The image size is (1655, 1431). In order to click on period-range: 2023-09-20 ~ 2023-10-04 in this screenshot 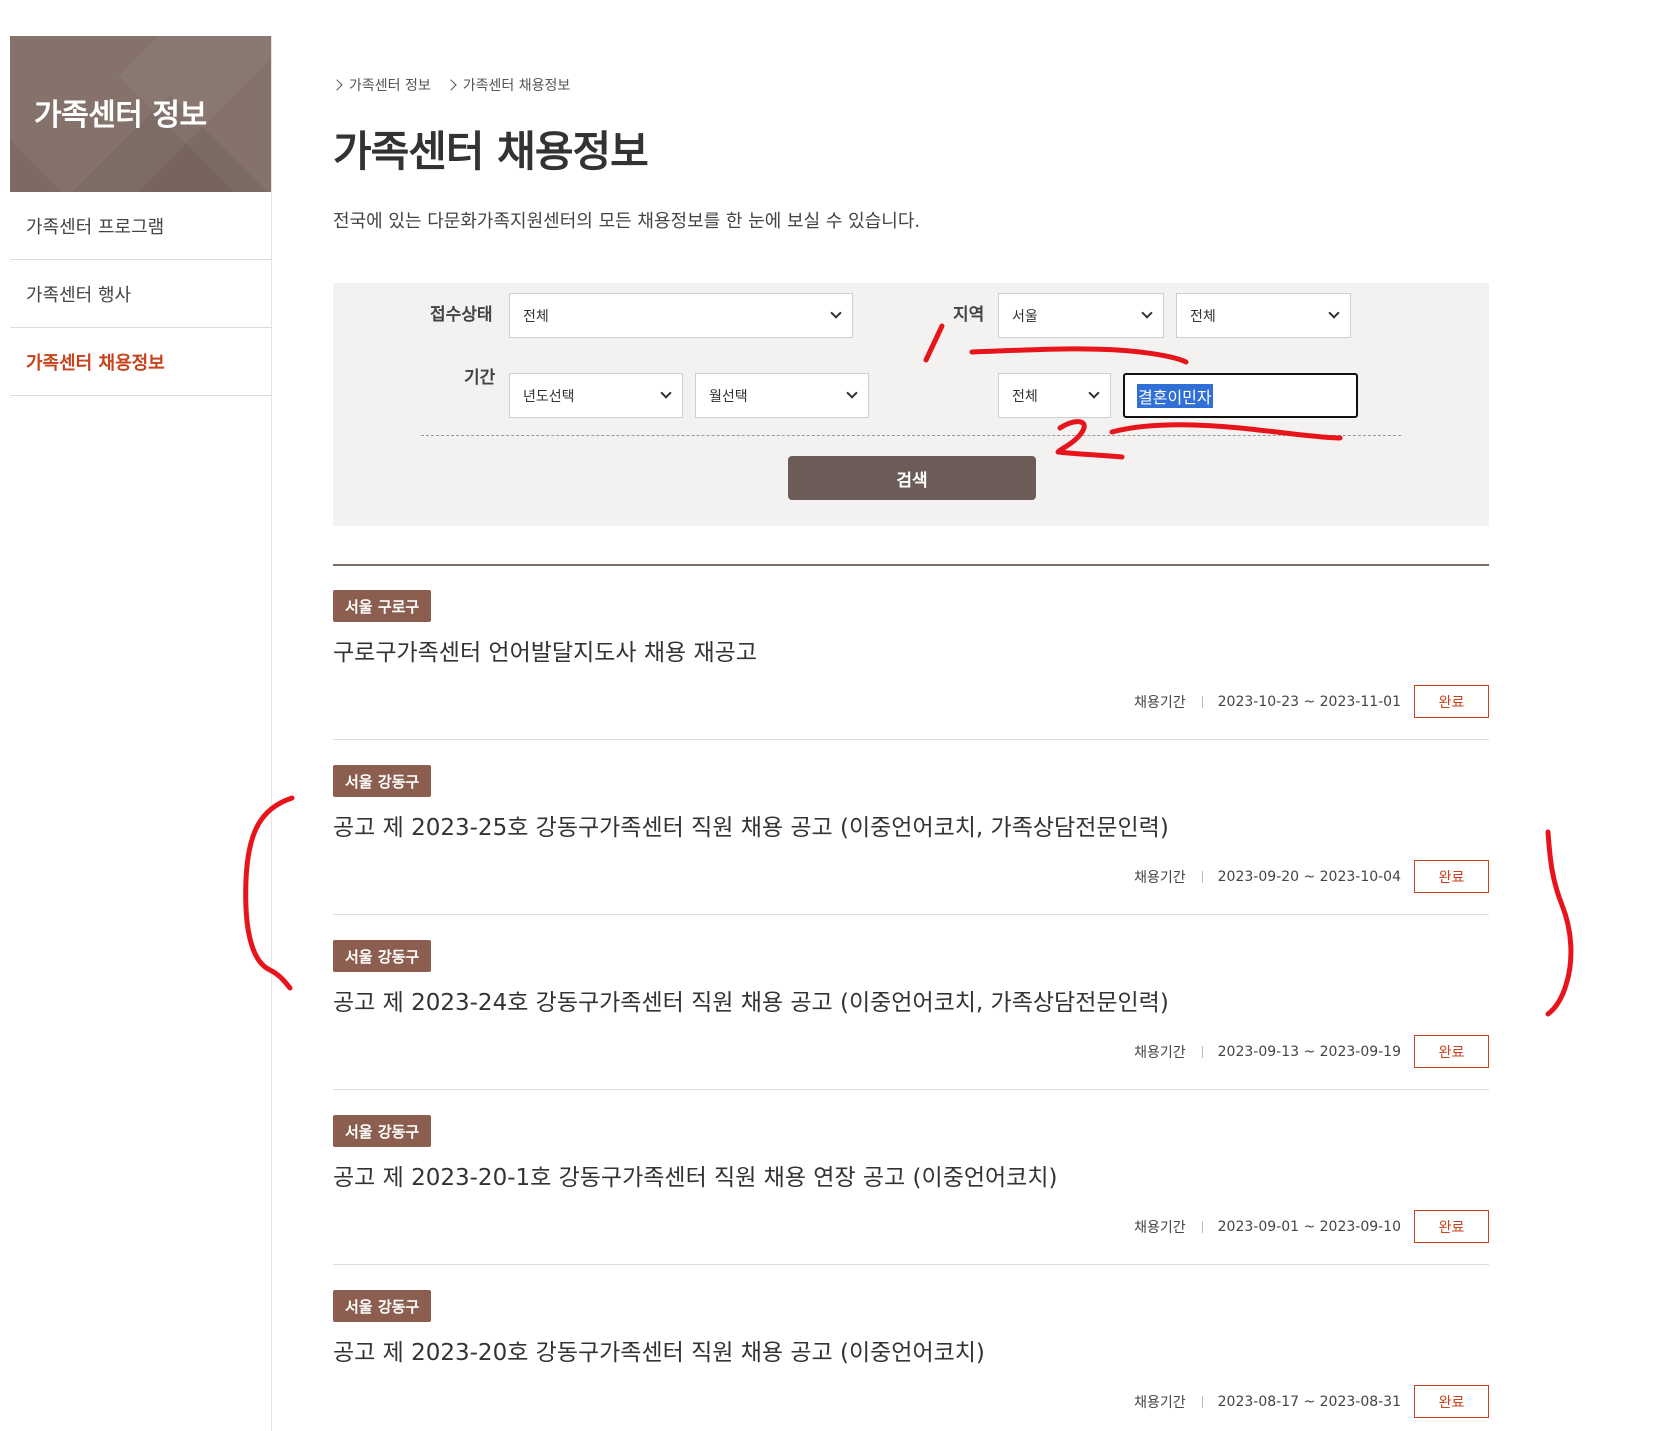, I will do `click(1309, 876)`.